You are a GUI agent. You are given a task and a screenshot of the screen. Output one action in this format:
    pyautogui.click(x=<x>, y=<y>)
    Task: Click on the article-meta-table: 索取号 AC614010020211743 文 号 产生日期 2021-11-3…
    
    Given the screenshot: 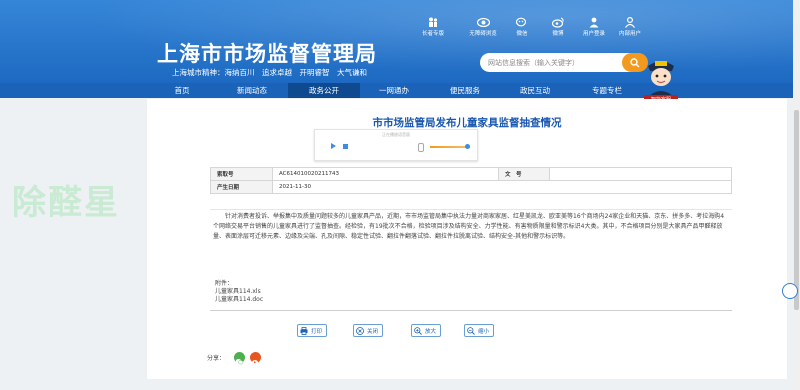 What is the action you would take?
    pyautogui.click(x=471, y=180)
    